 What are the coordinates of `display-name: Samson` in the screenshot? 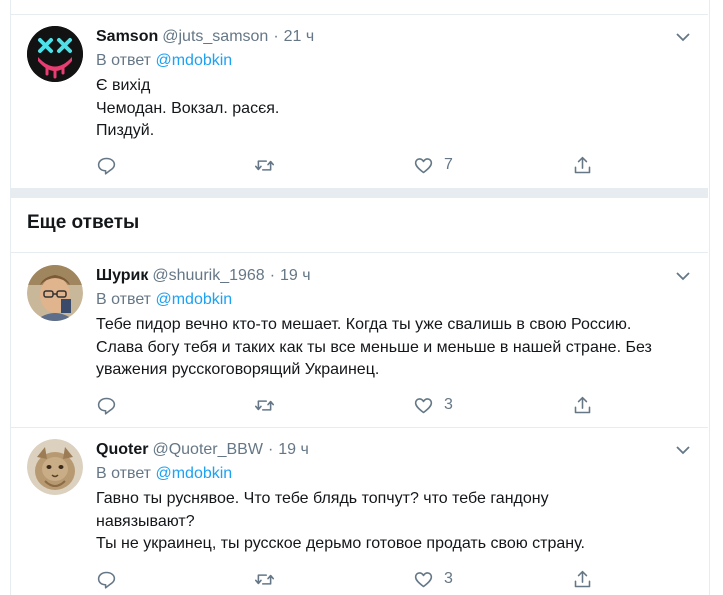 It's located at (127, 36).